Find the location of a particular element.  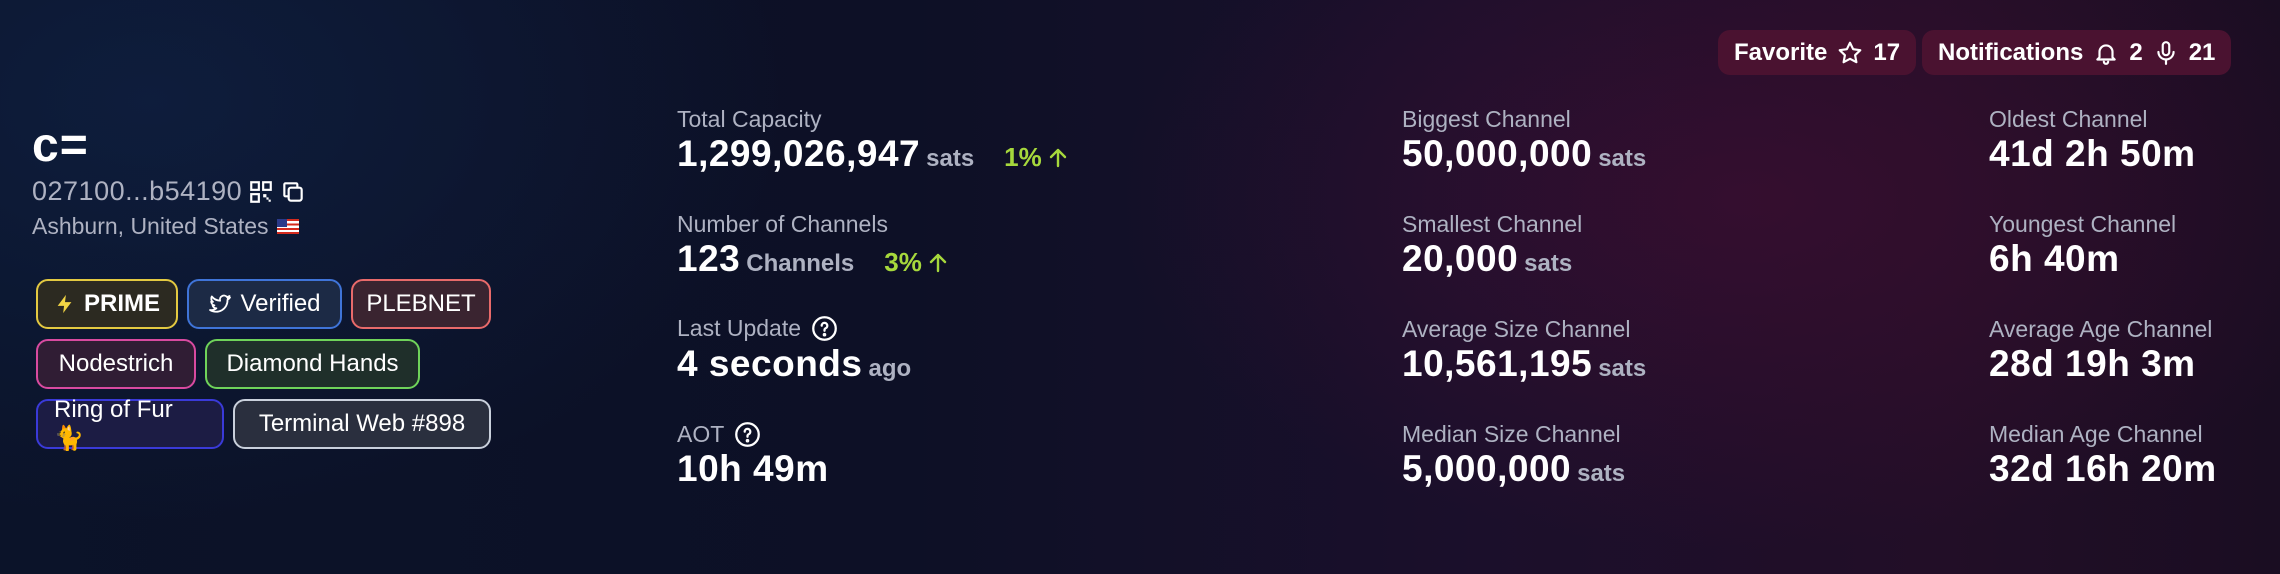

biggest-channel-value: 50,000,000 sats is located at coordinates (1524, 154).